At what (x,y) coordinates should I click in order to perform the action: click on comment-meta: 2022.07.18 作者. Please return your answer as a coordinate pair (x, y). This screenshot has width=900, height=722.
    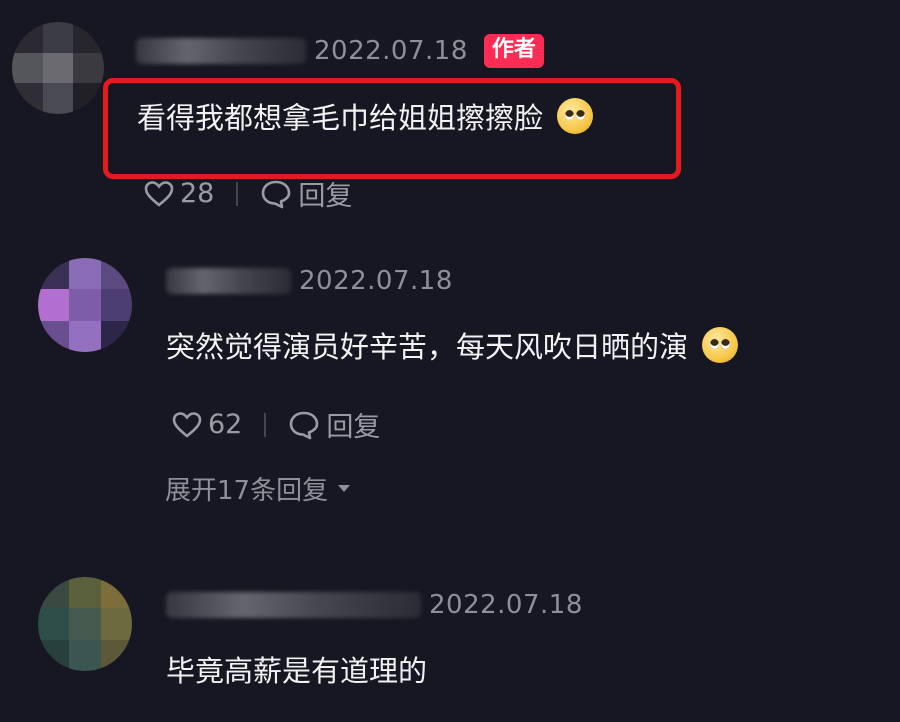
    Looking at the image, I should click on (340, 51).